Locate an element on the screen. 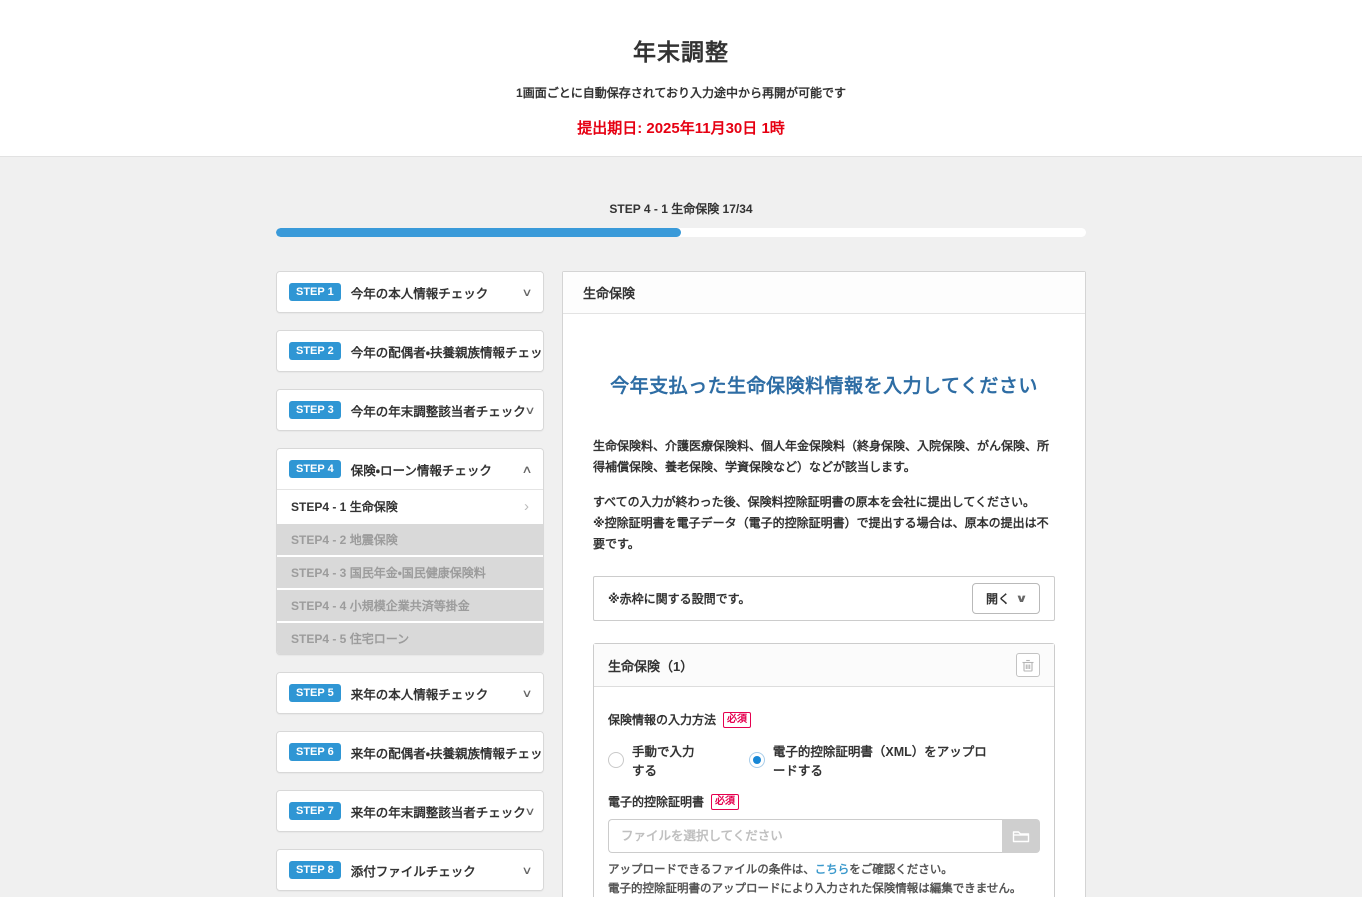  step-4-badge: STEP 4 is located at coordinates (315, 469).